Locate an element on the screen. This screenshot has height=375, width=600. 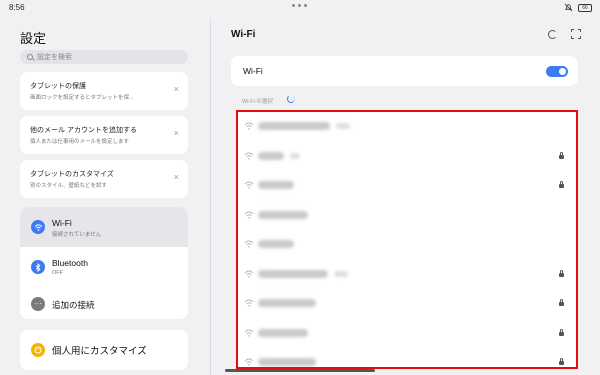
wifi-toggle-switch is located at coordinates (557, 71).